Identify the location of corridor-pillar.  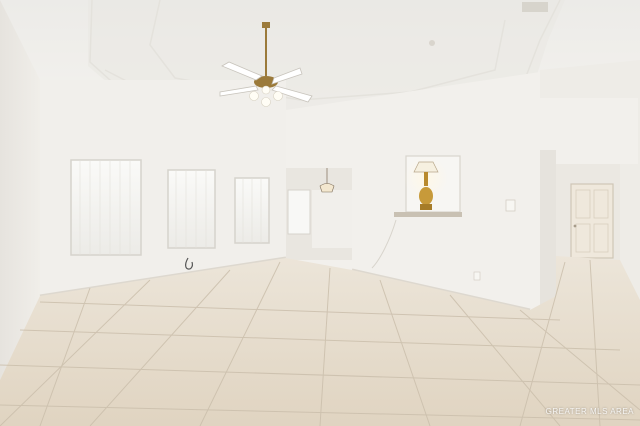
(548, 230).